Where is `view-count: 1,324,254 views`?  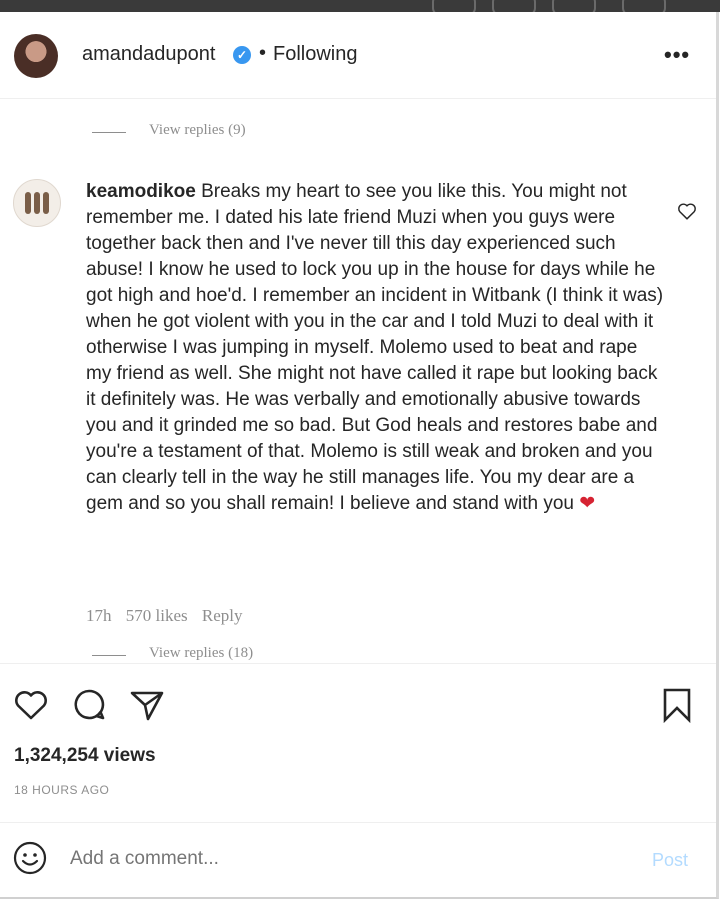 view-count: 1,324,254 views is located at coordinates (85, 756).